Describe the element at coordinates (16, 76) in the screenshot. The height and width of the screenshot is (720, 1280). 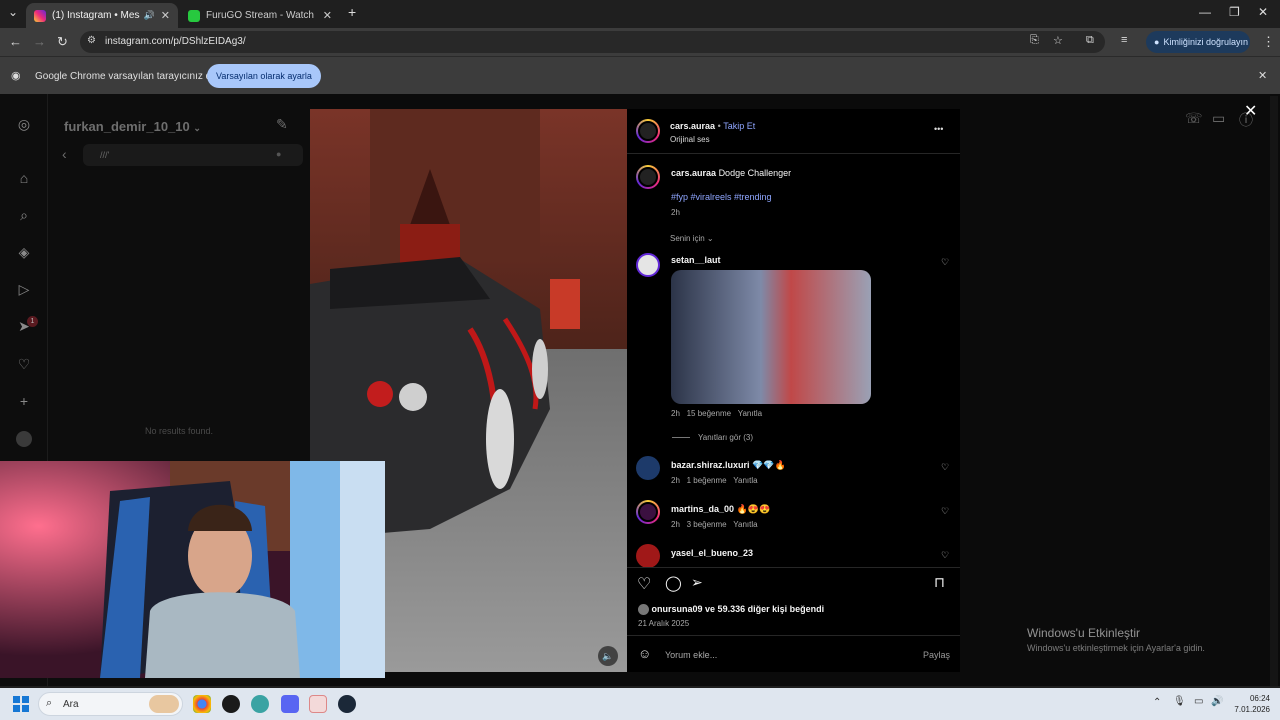
I see `chrome-icon: ◉` at that location.